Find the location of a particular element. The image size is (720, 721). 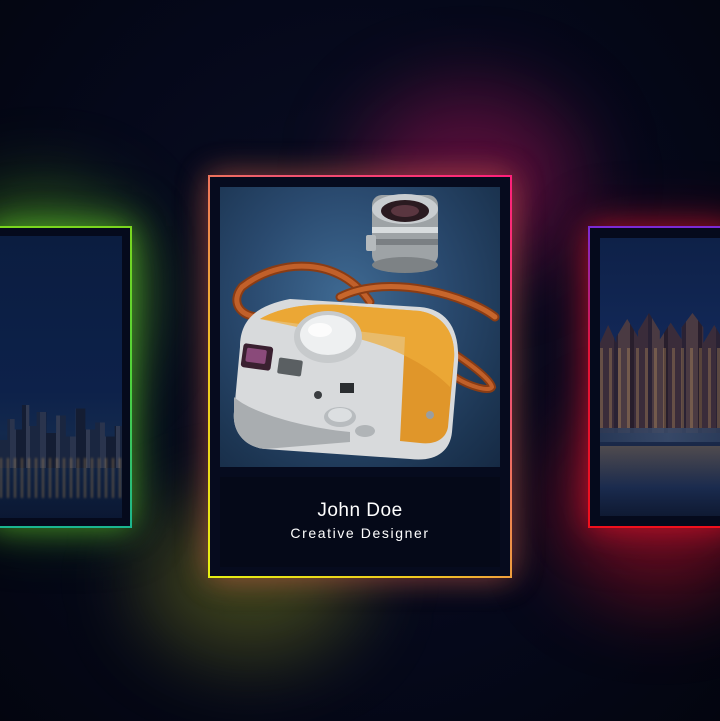

profile-info-panel: John Doe Creative Designer is located at coordinates (360, 522).